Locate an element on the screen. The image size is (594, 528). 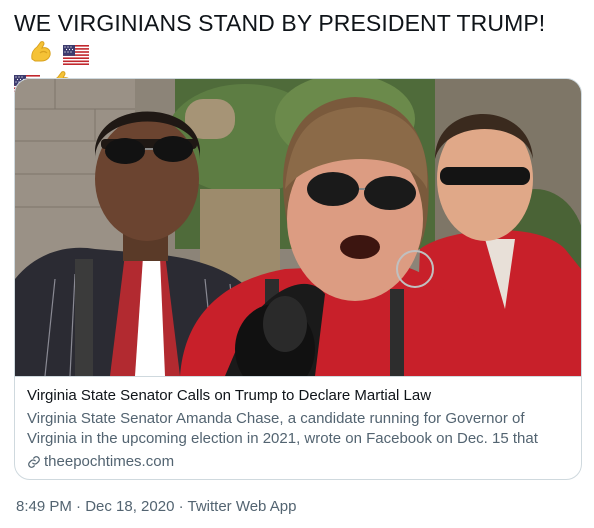
card-domain: theepochtimes.com is located at coordinates (300, 462).